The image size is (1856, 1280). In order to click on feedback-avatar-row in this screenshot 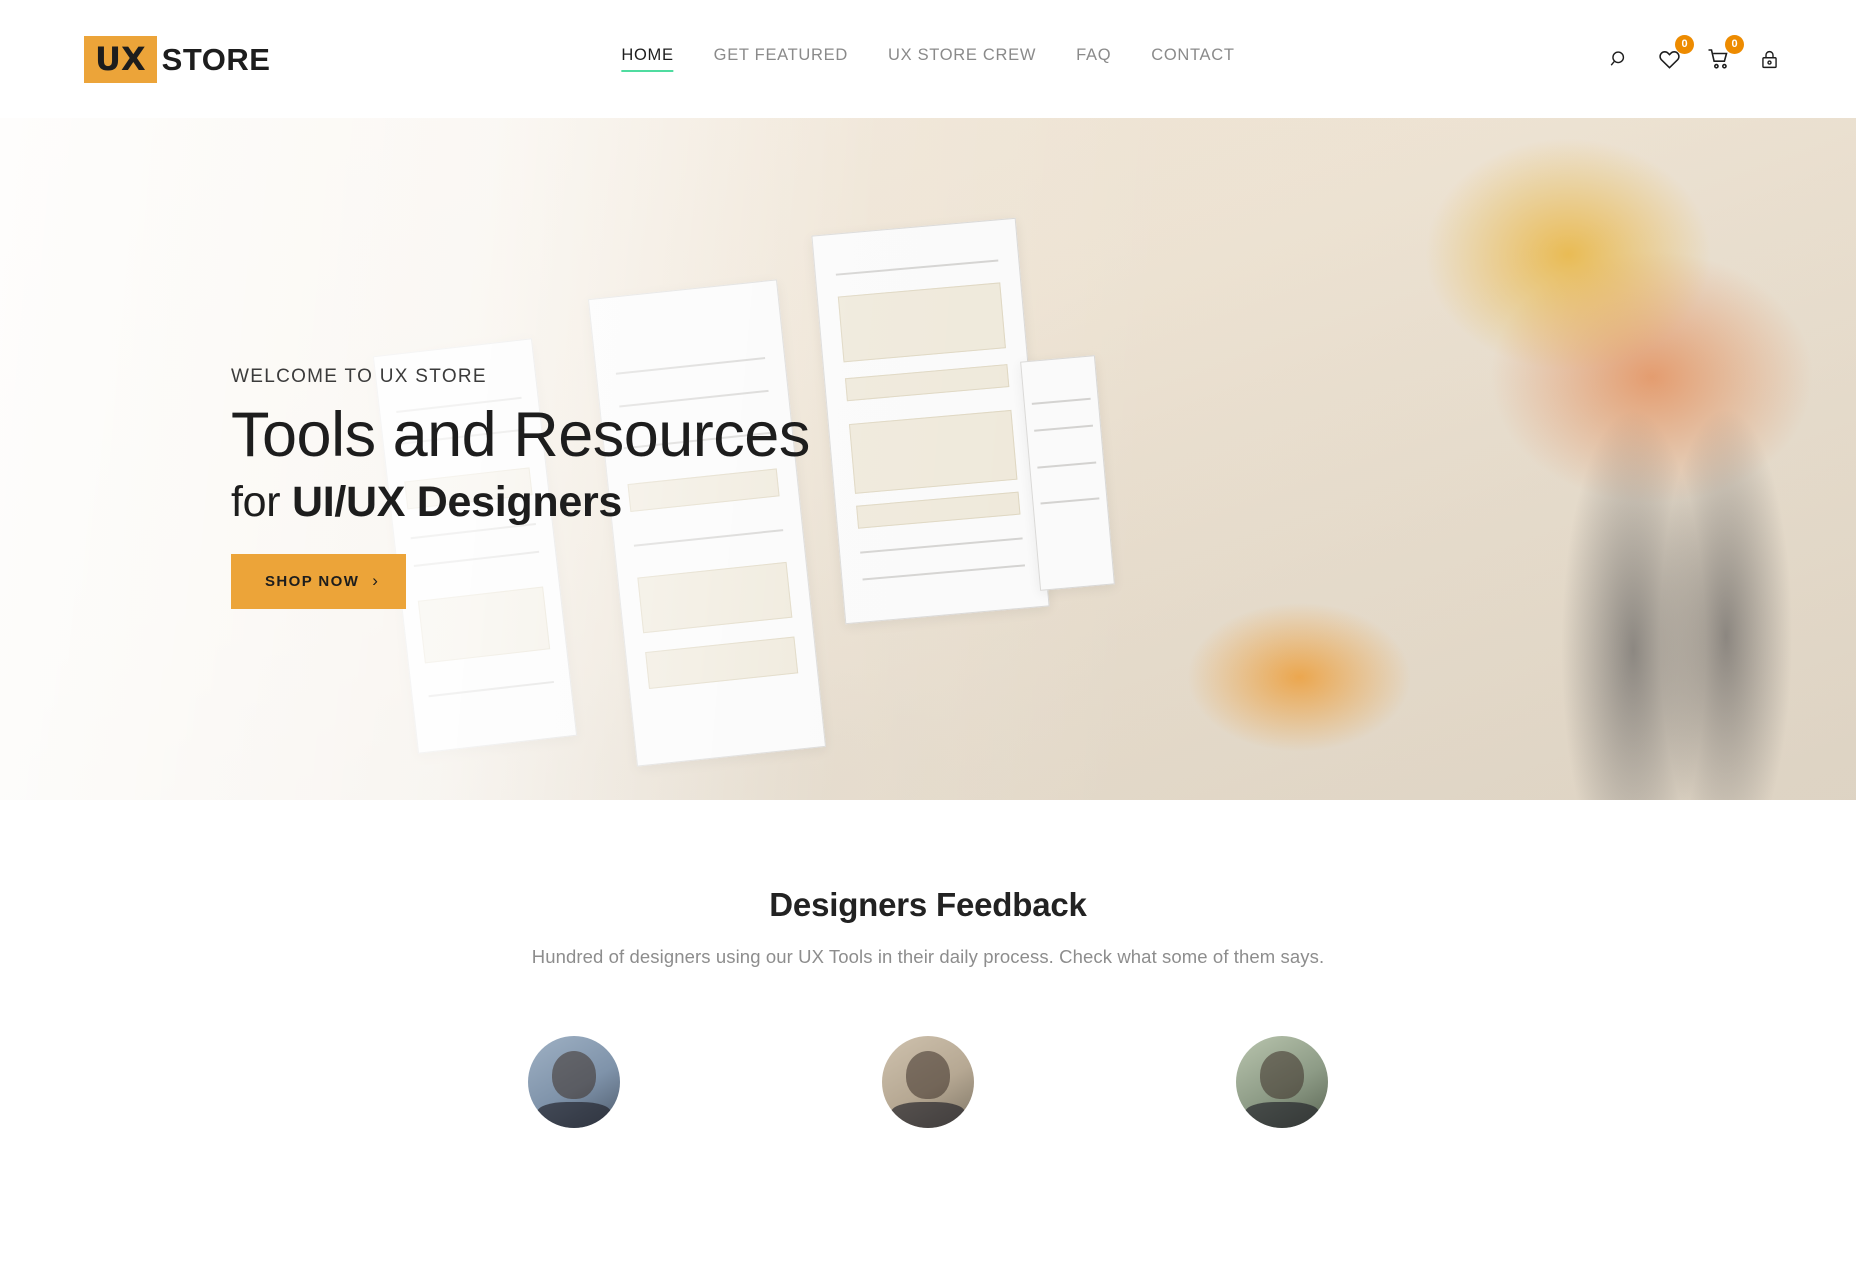, I will do `click(928, 1082)`.